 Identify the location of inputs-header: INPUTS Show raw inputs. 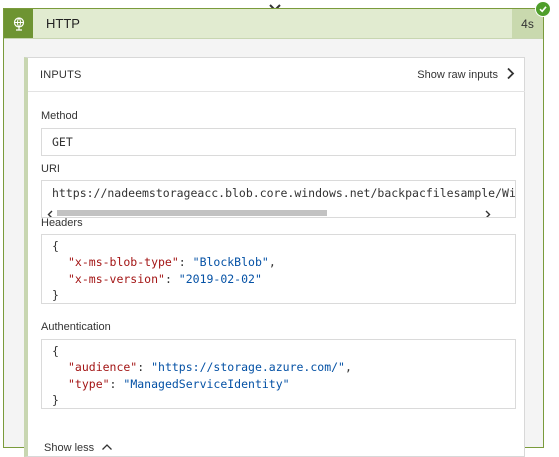
(276, 75).